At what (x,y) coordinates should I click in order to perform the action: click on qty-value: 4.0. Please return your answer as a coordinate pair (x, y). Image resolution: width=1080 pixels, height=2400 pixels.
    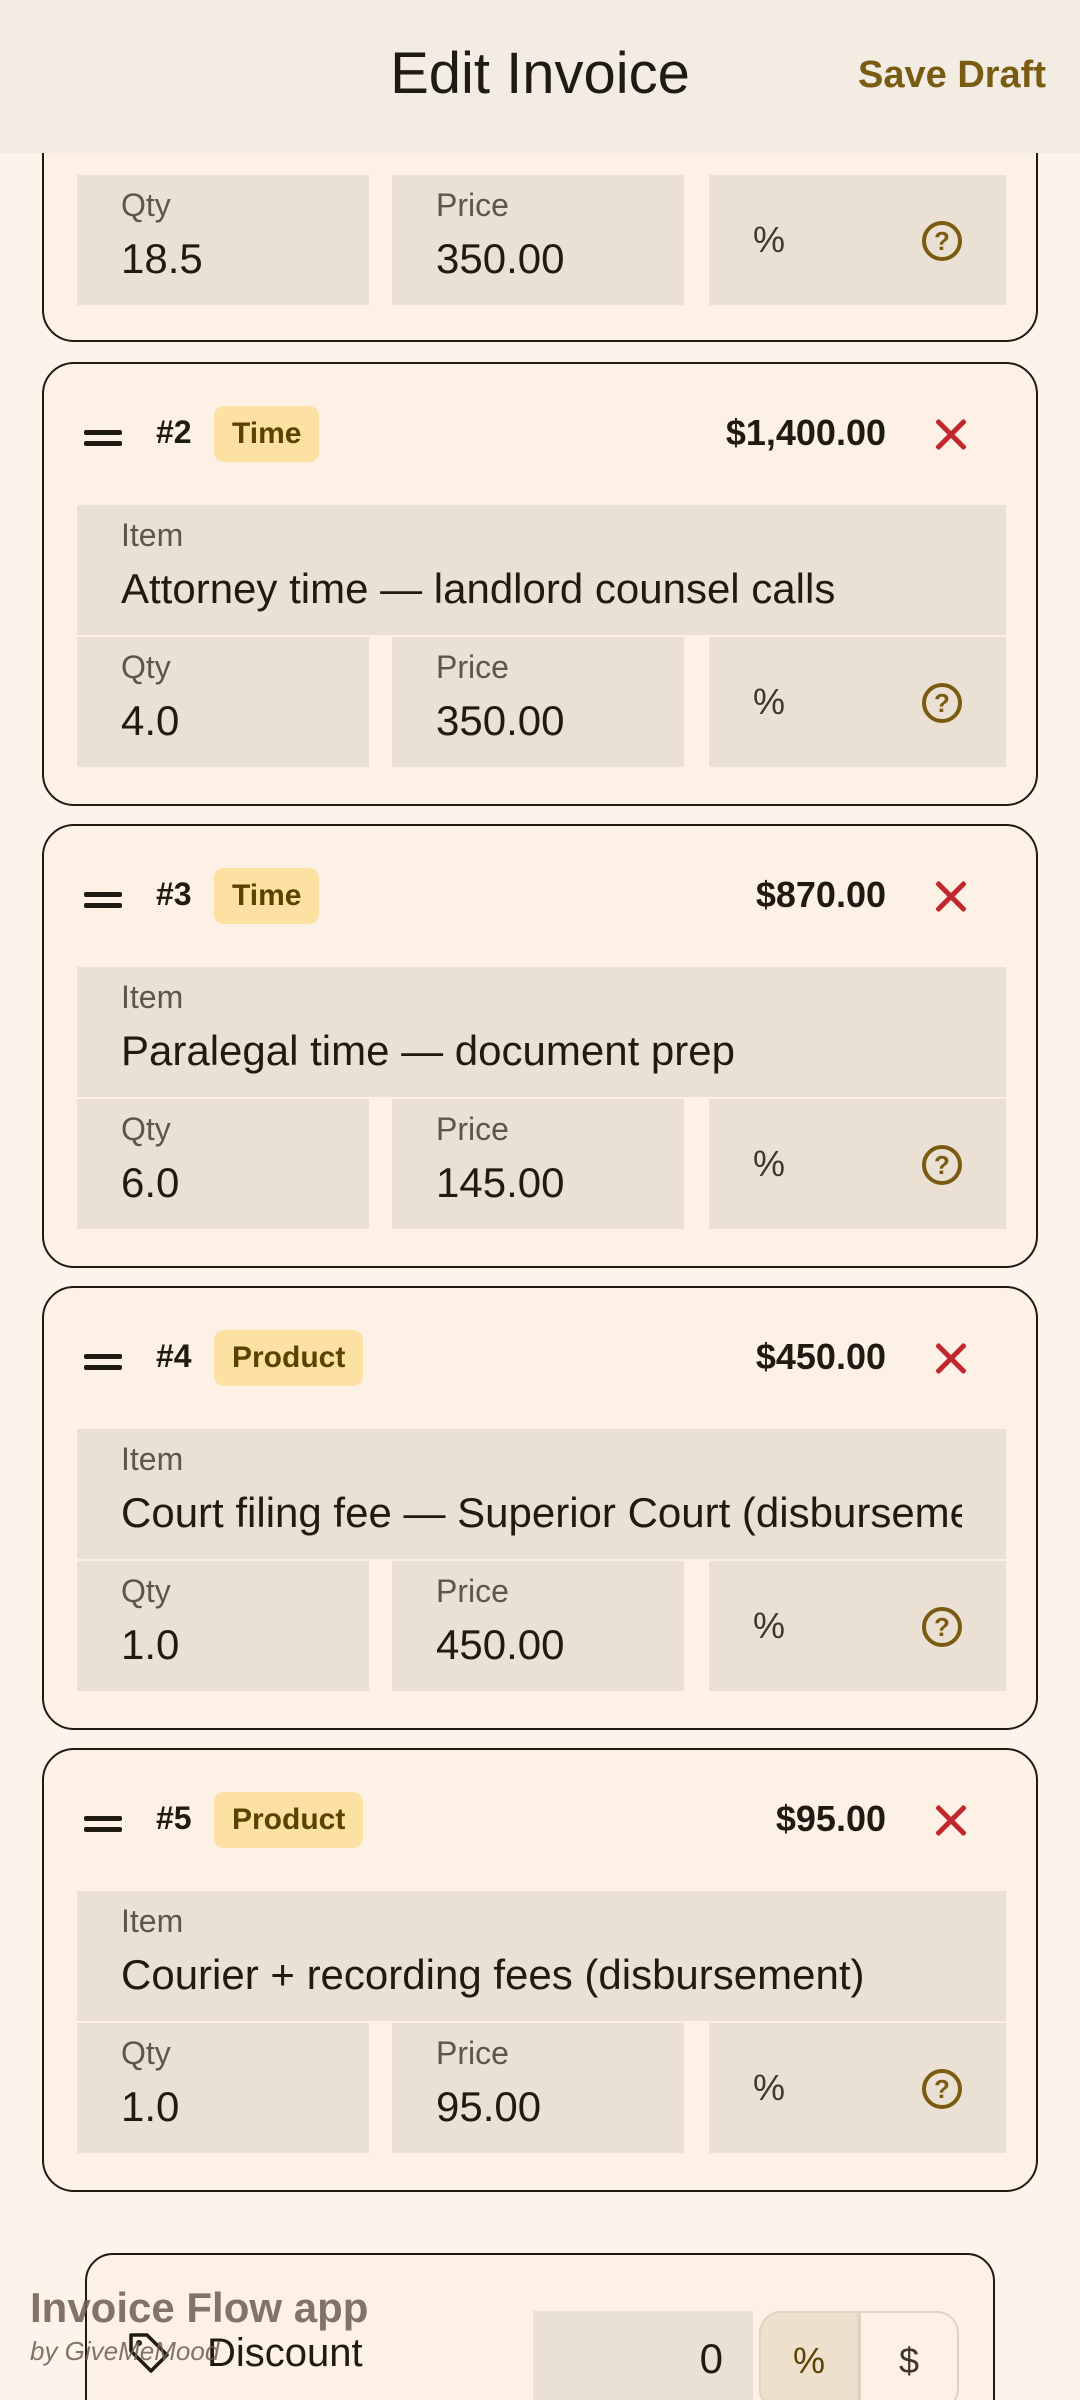
    Looking at the image, I should click on (150, 720).